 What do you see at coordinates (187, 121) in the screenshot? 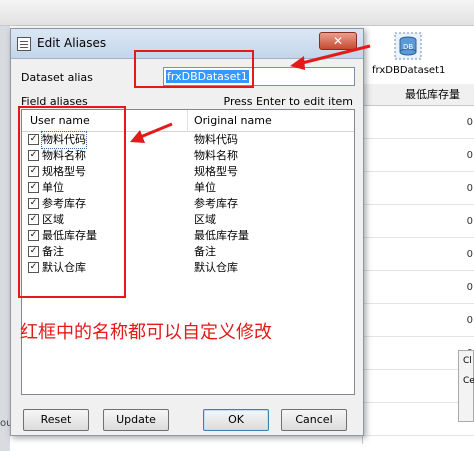
I see `column-divider` at bounding box center [187, 121].